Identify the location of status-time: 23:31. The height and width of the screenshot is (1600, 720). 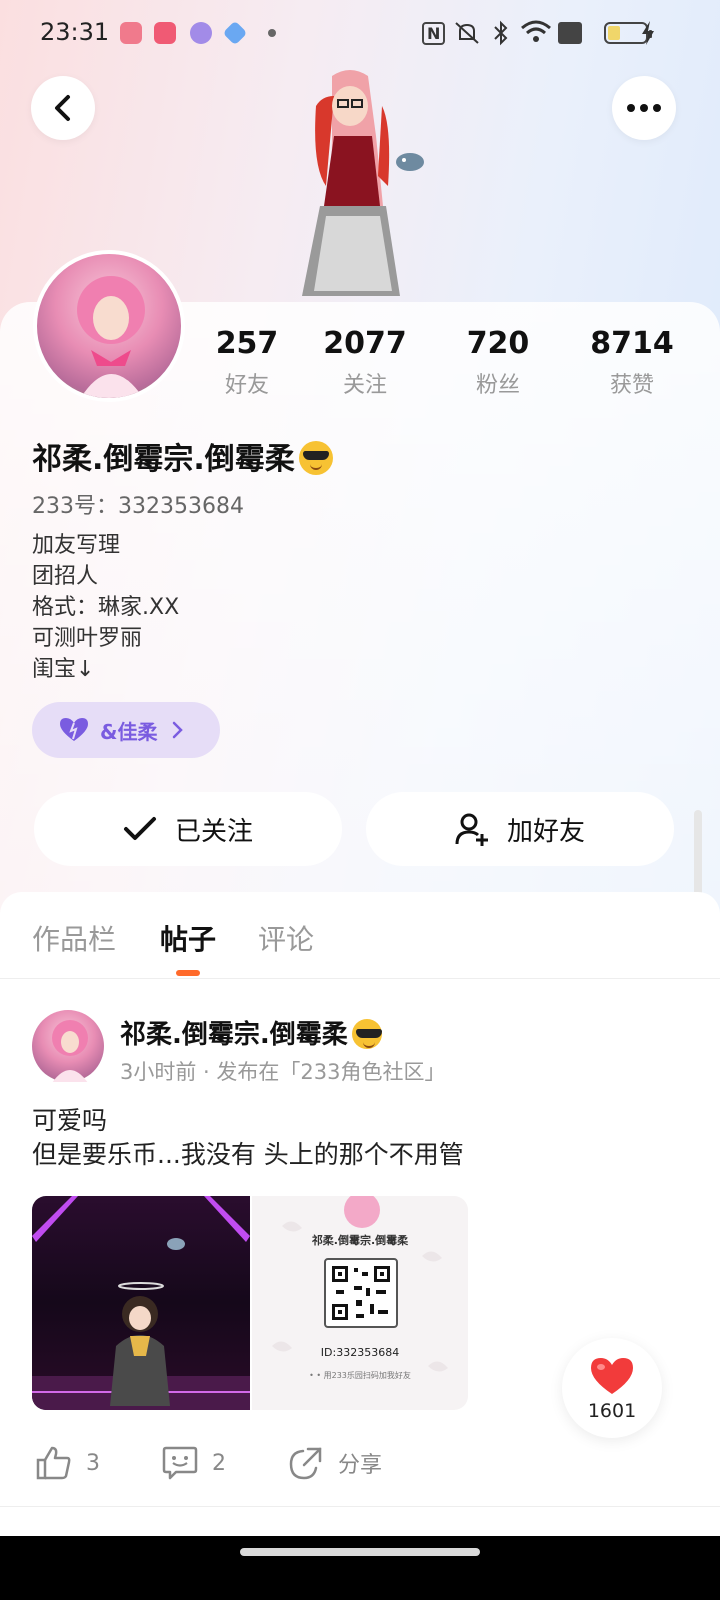
(75, 32).